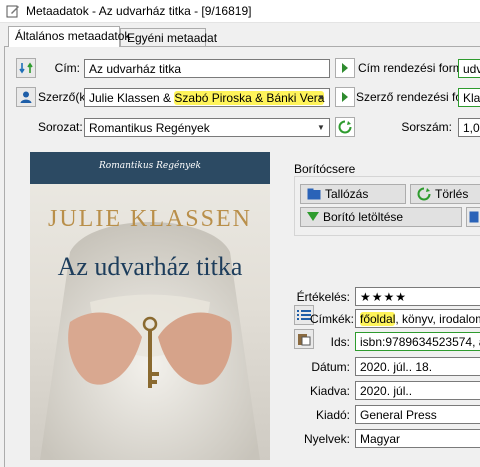 Image resolution: width=480 pixels, height=467 pixels. I want to click on ids-input: isbn:9789634523574, antik_hu:, so click(417, 341).